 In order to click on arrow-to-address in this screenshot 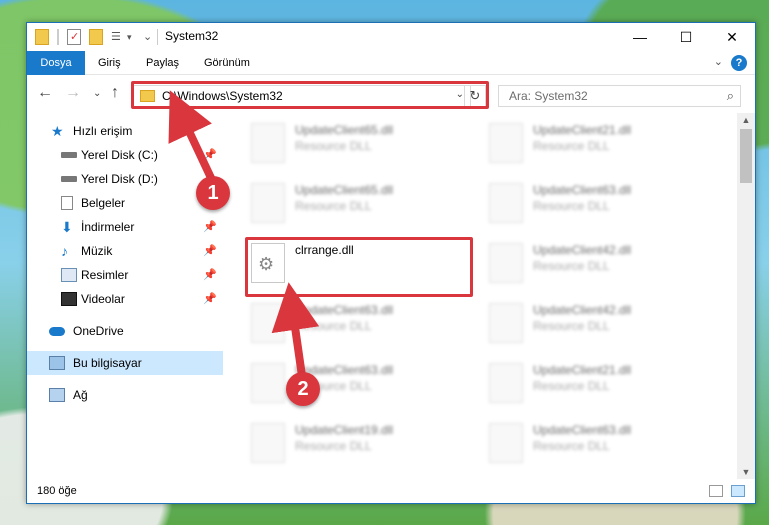, I will do `click(192, 137)`.